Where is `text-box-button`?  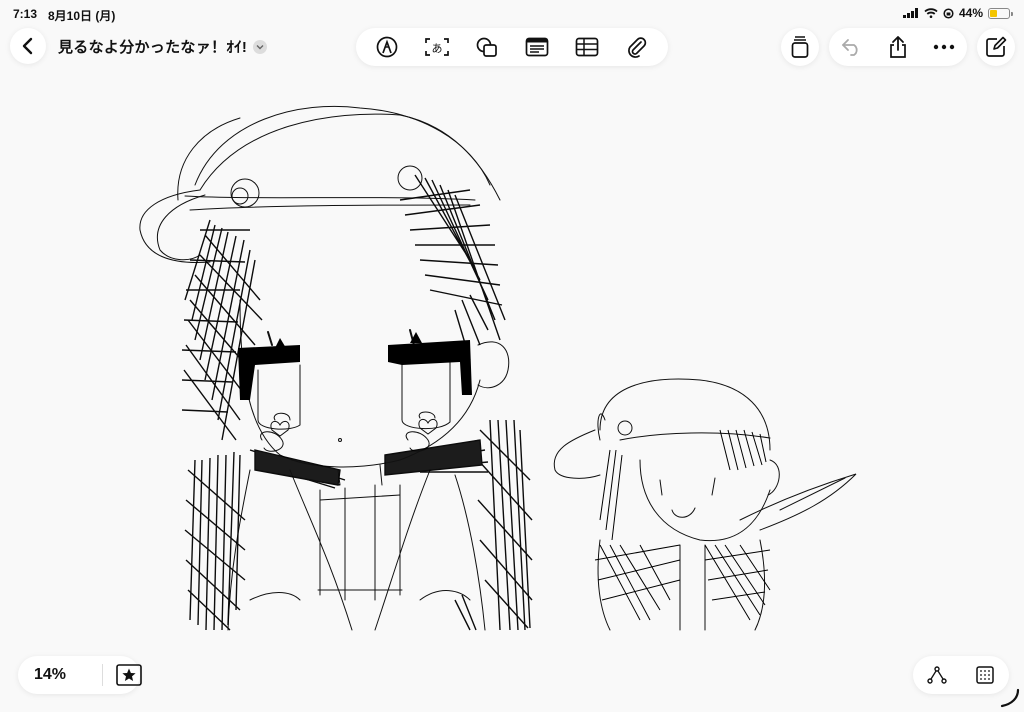 text-box-button is located at coordinates (537, 47).